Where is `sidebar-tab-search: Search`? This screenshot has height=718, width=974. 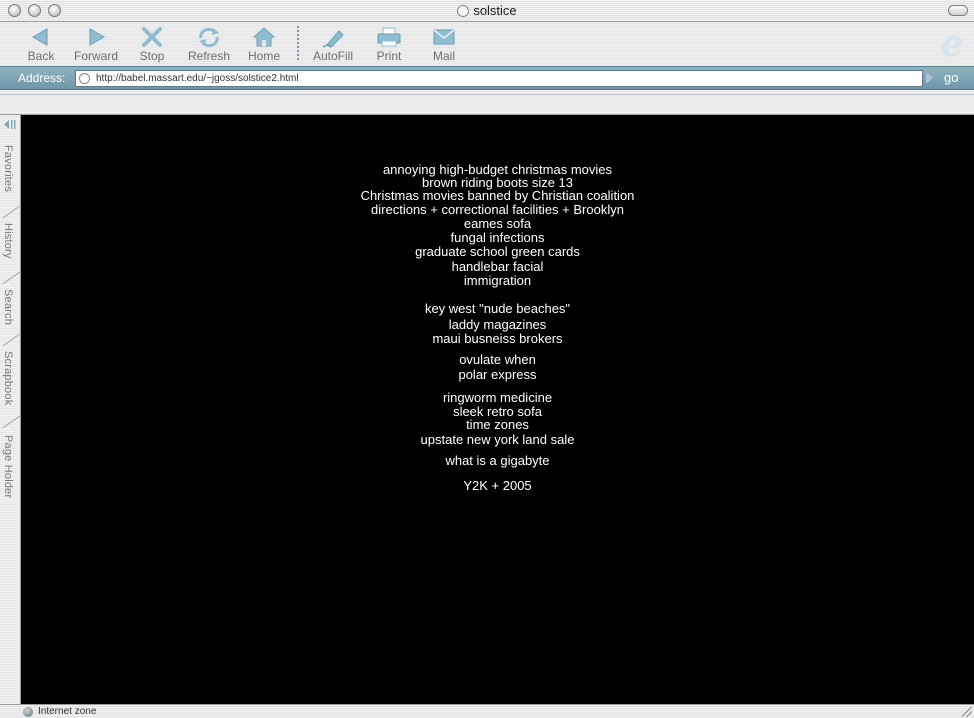
sidebar-tab-search: Search is located at coordinates (10, 307).